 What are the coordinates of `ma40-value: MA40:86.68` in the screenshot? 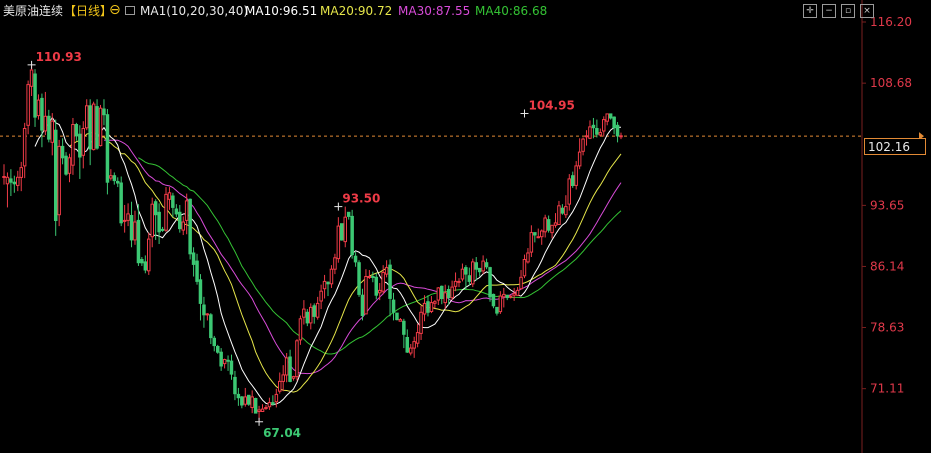 It's located at (511, 11).